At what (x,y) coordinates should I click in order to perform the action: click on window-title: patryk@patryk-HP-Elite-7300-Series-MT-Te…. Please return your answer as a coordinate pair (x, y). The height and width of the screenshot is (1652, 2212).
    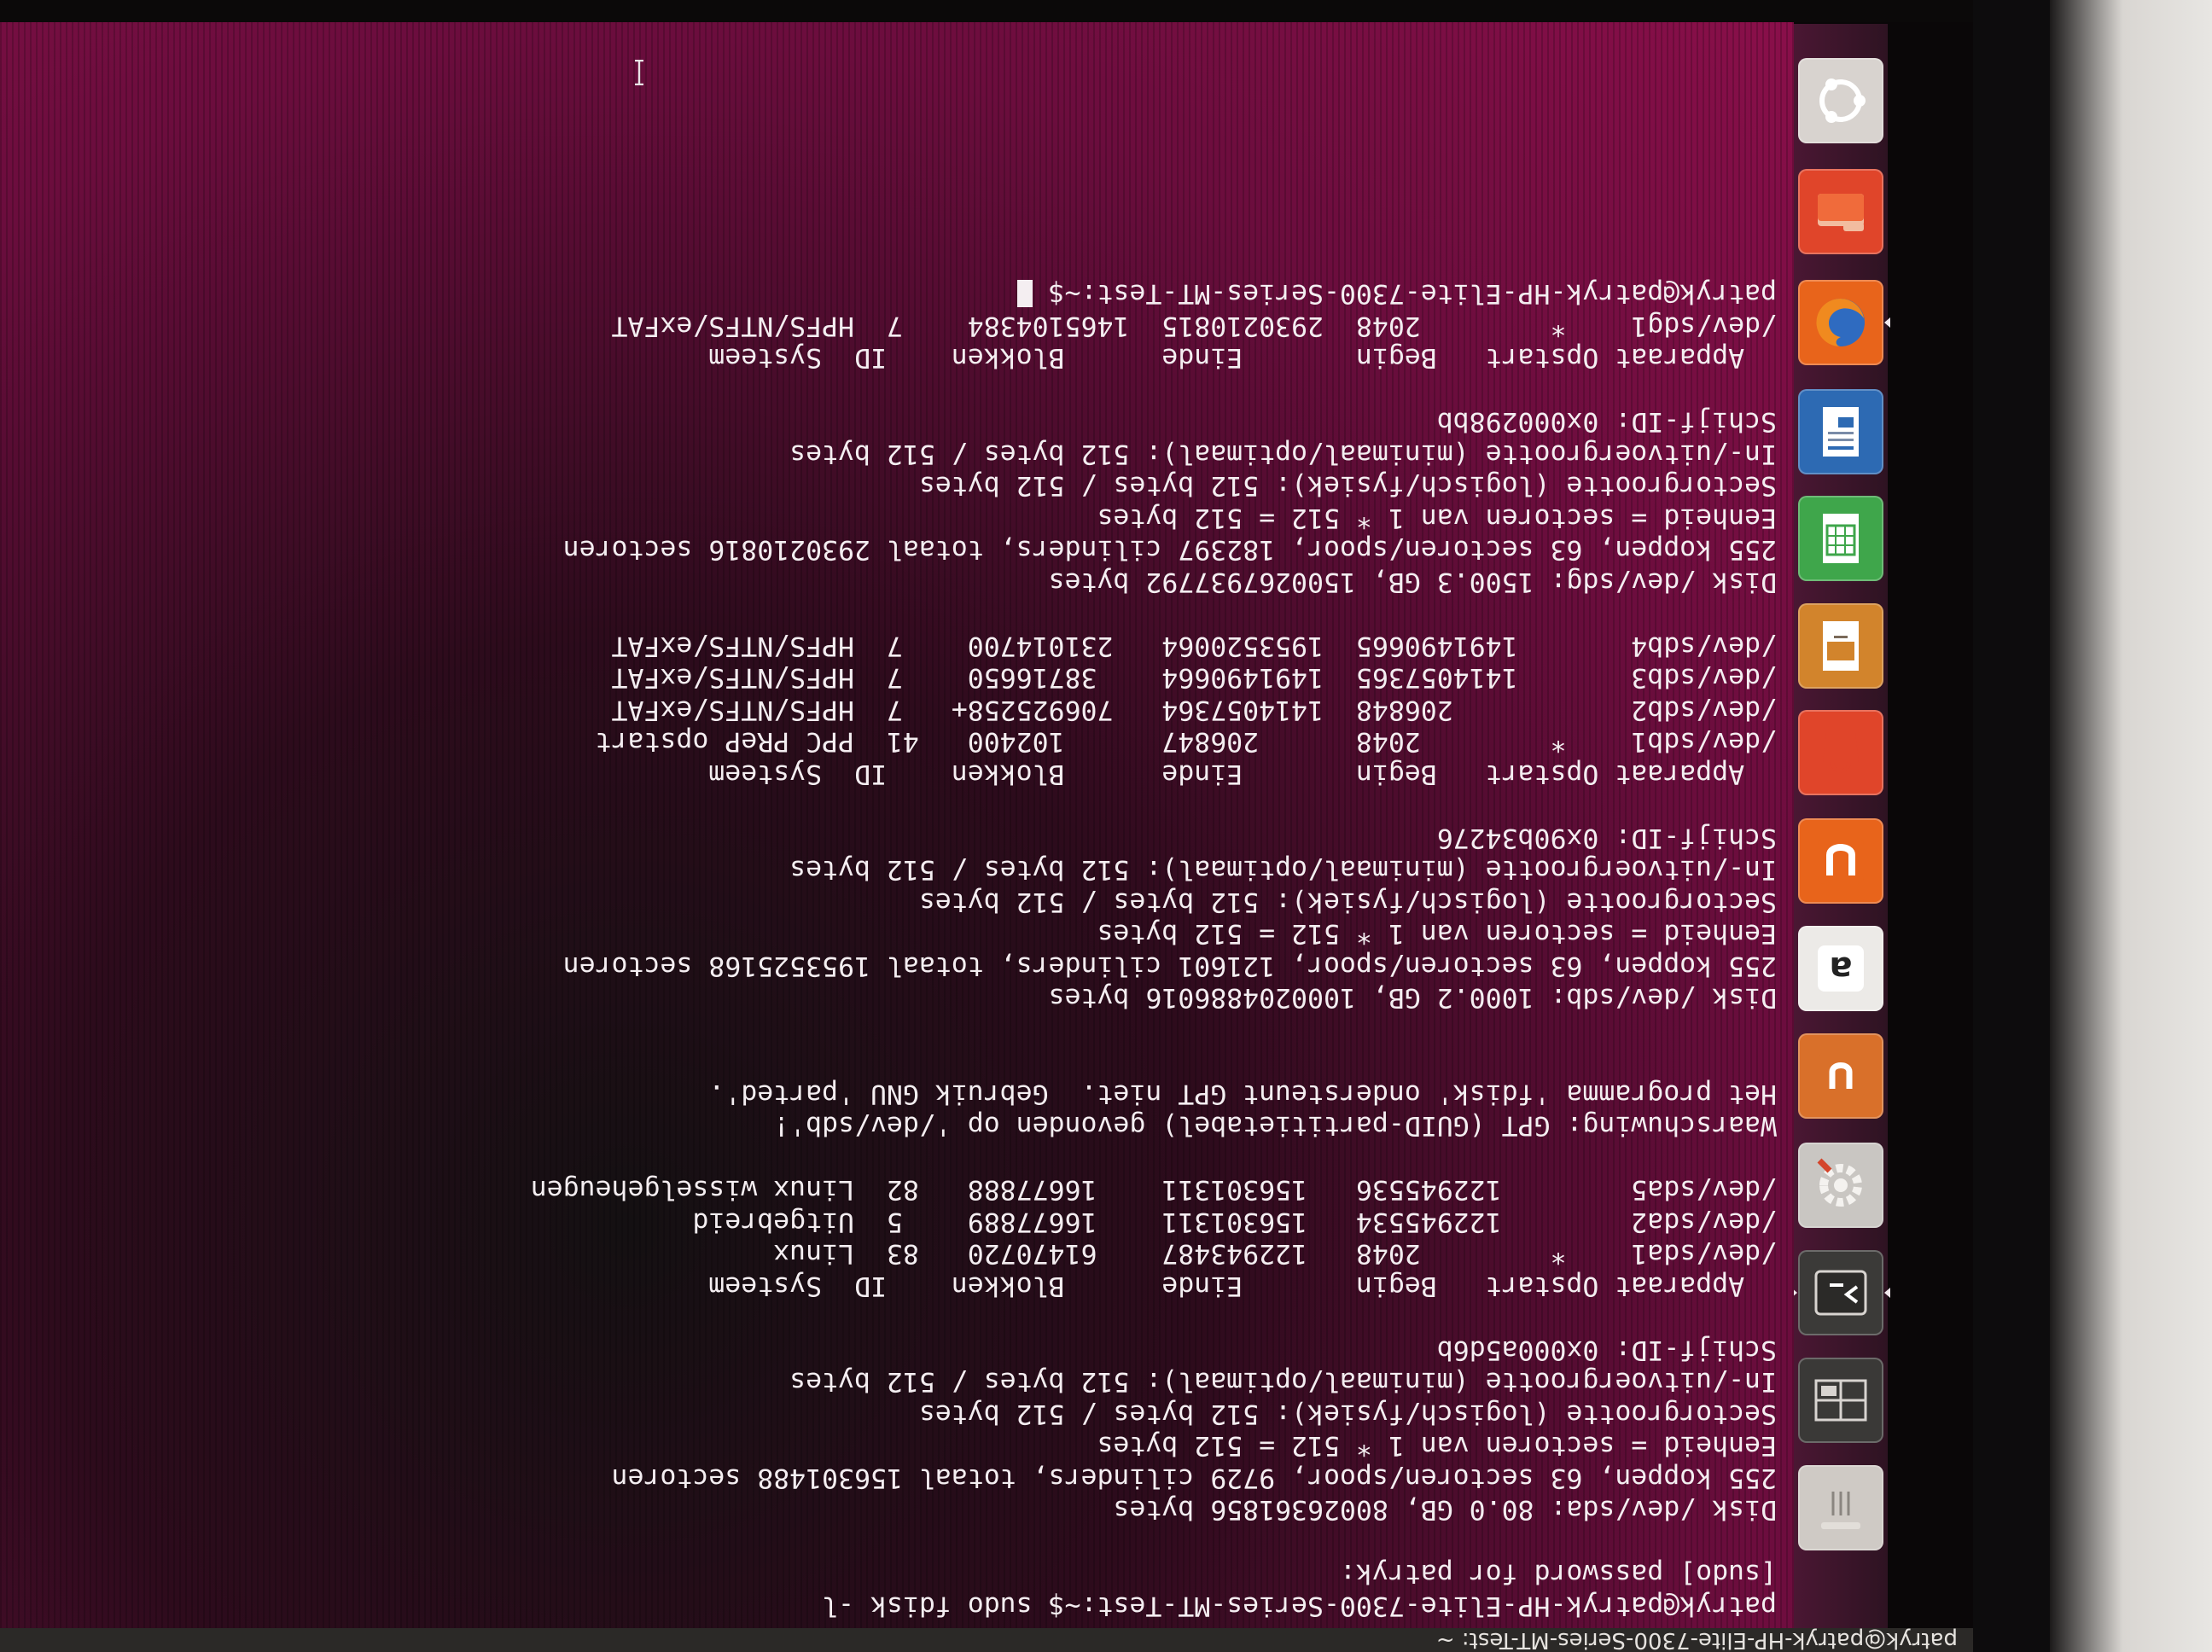
    Looking at the image, I should click on (1696, 1639).